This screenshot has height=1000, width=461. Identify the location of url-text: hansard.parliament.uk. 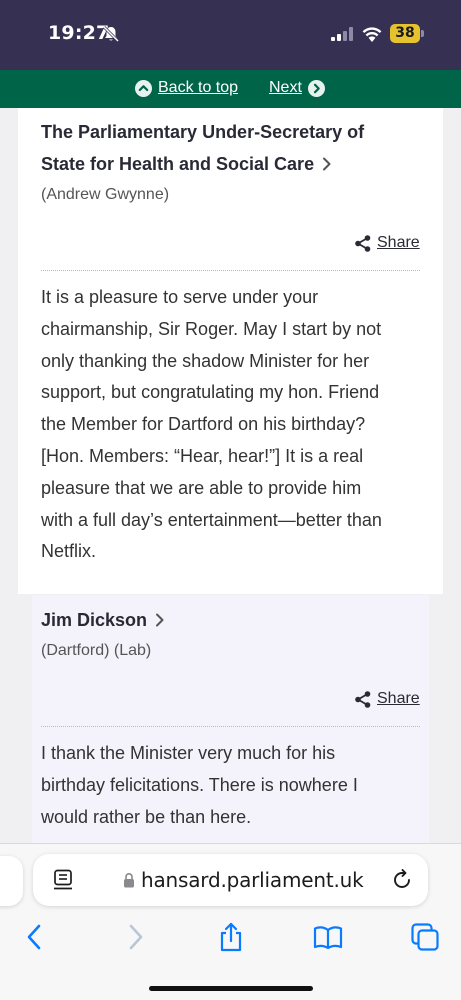
(252, 880).